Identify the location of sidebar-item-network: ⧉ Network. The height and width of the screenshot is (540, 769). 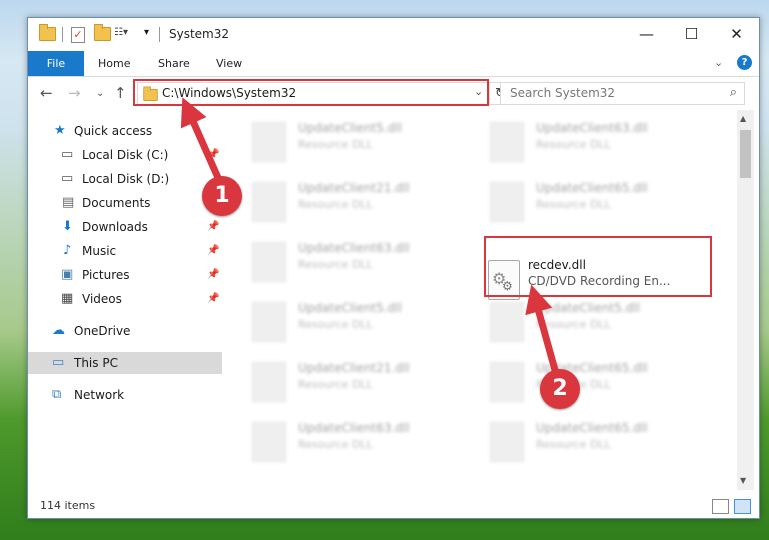
(125, 395).